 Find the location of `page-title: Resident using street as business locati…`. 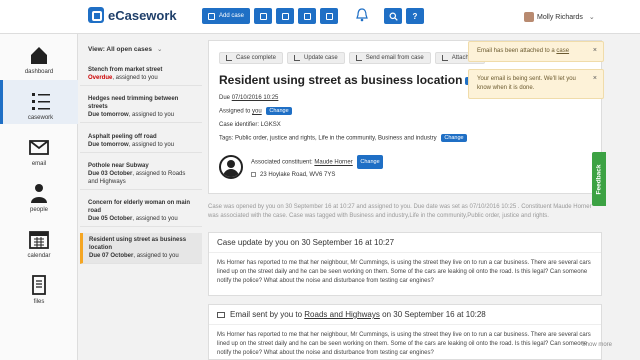

page-title: Resident using street as business locati… is located at coordinates (355, 80).